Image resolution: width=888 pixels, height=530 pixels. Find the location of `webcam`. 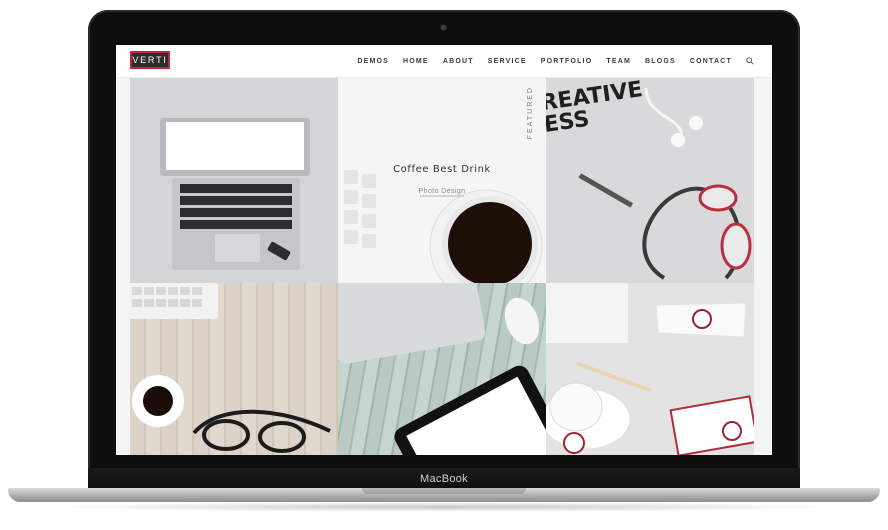

webcam is located at coordinates (443, 27).